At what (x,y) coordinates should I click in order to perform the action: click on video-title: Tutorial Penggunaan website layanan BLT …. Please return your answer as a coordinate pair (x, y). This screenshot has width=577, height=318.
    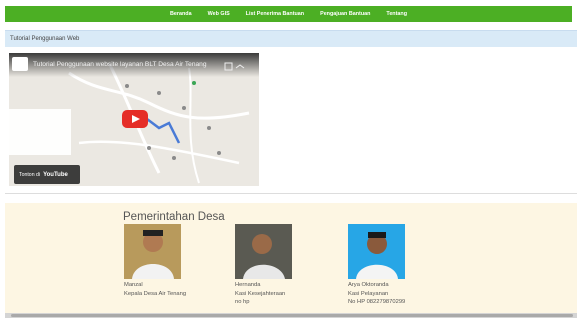
    Looking at the image, I should click on (120, 64).